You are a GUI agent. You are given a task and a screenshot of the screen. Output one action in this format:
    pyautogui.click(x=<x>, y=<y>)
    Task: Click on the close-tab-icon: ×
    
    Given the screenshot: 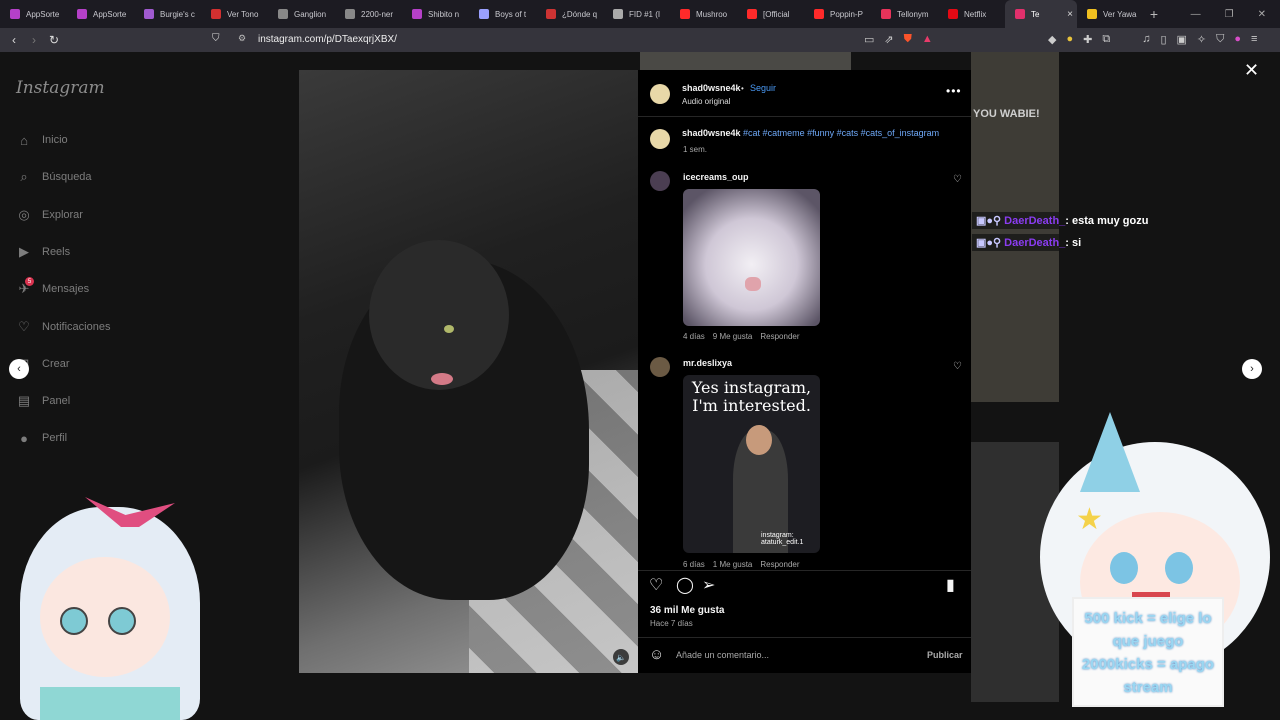 What is the action you would take?
    pyautogui.click(x=1070, y=14)
    